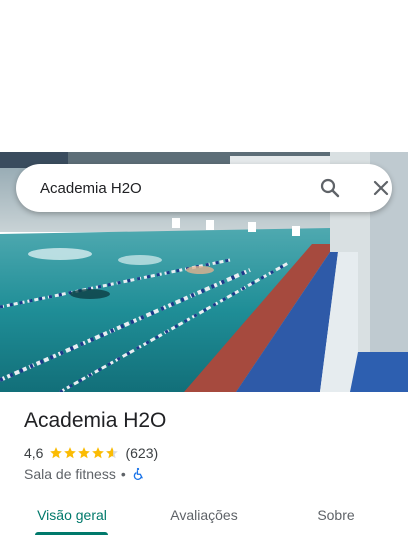 The width and height of the screenshot is (408, 544). What do you see at coordinates (204, 188) in the screenshot?
I see `search-bar: Academia H2O` at bounding box center [204, 188].